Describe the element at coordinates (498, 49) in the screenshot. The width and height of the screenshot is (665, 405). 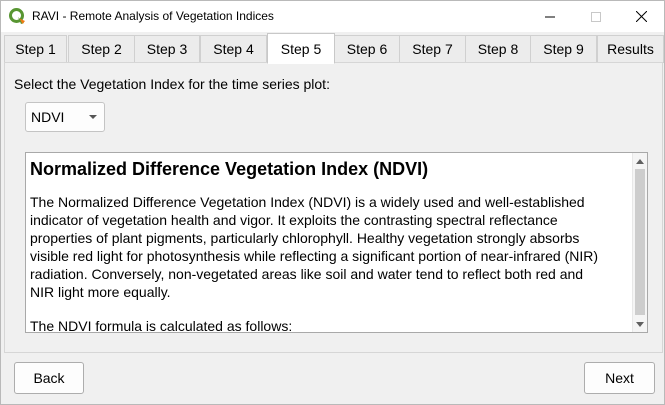
I see `tab-step-8: Step 8` at that location.